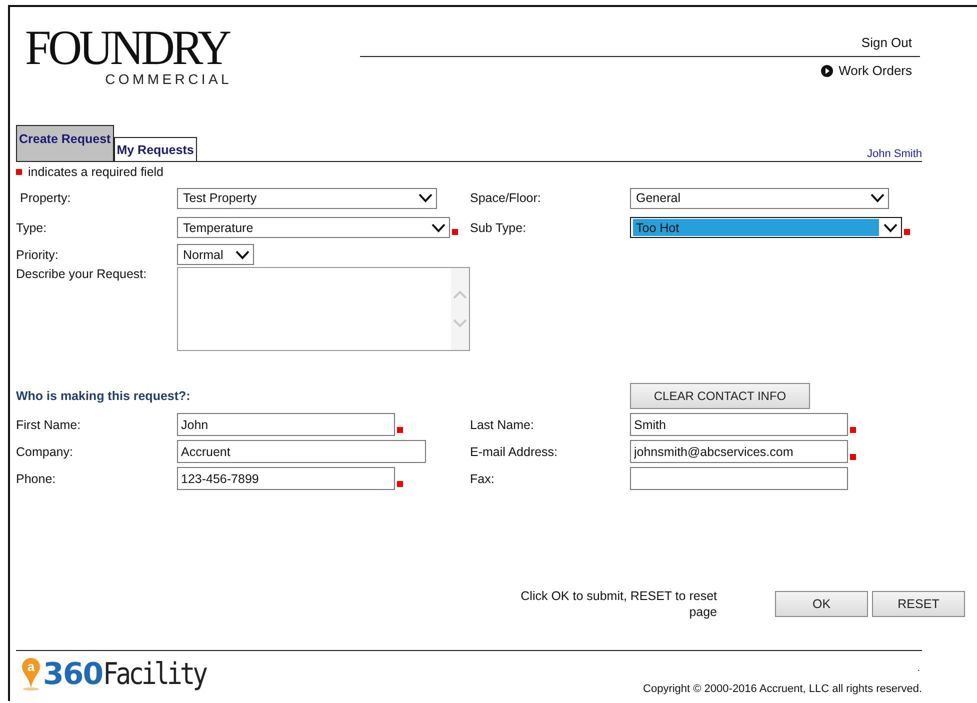 The width and height of the screenshot is (977, 703). I want to click on dropdown: General, so click(759, 198).